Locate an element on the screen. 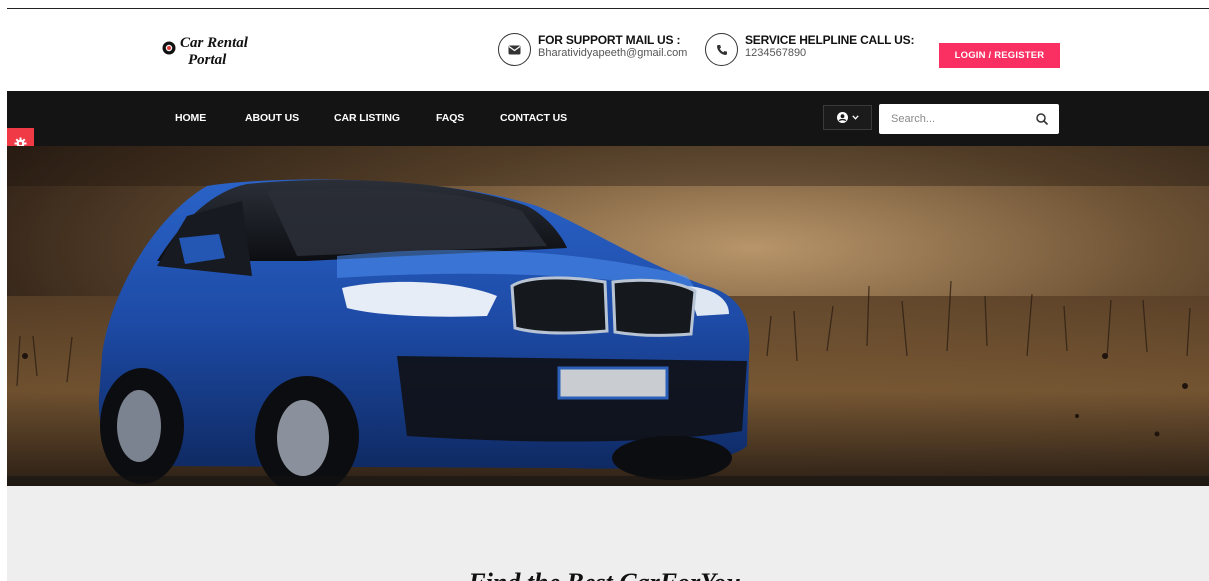  helpline-title: SERVICE HELPLINE CALL US: is located at coordinates (830, 40).